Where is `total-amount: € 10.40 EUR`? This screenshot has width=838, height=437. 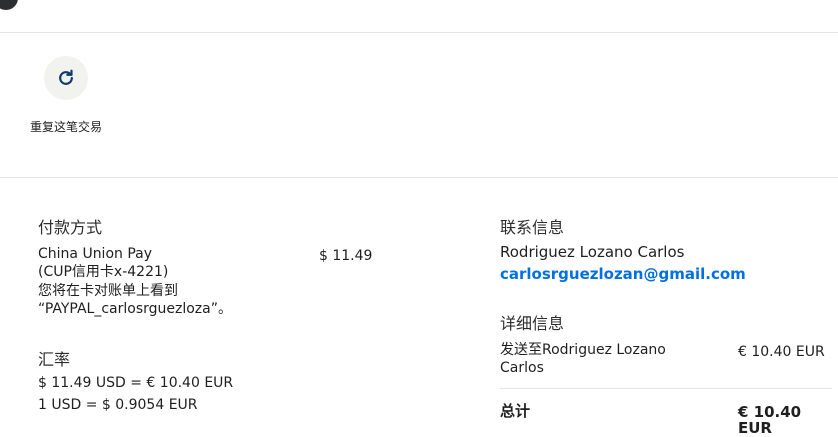 total-amount: € 10.40 EUR is located at coordinates (770, 420).